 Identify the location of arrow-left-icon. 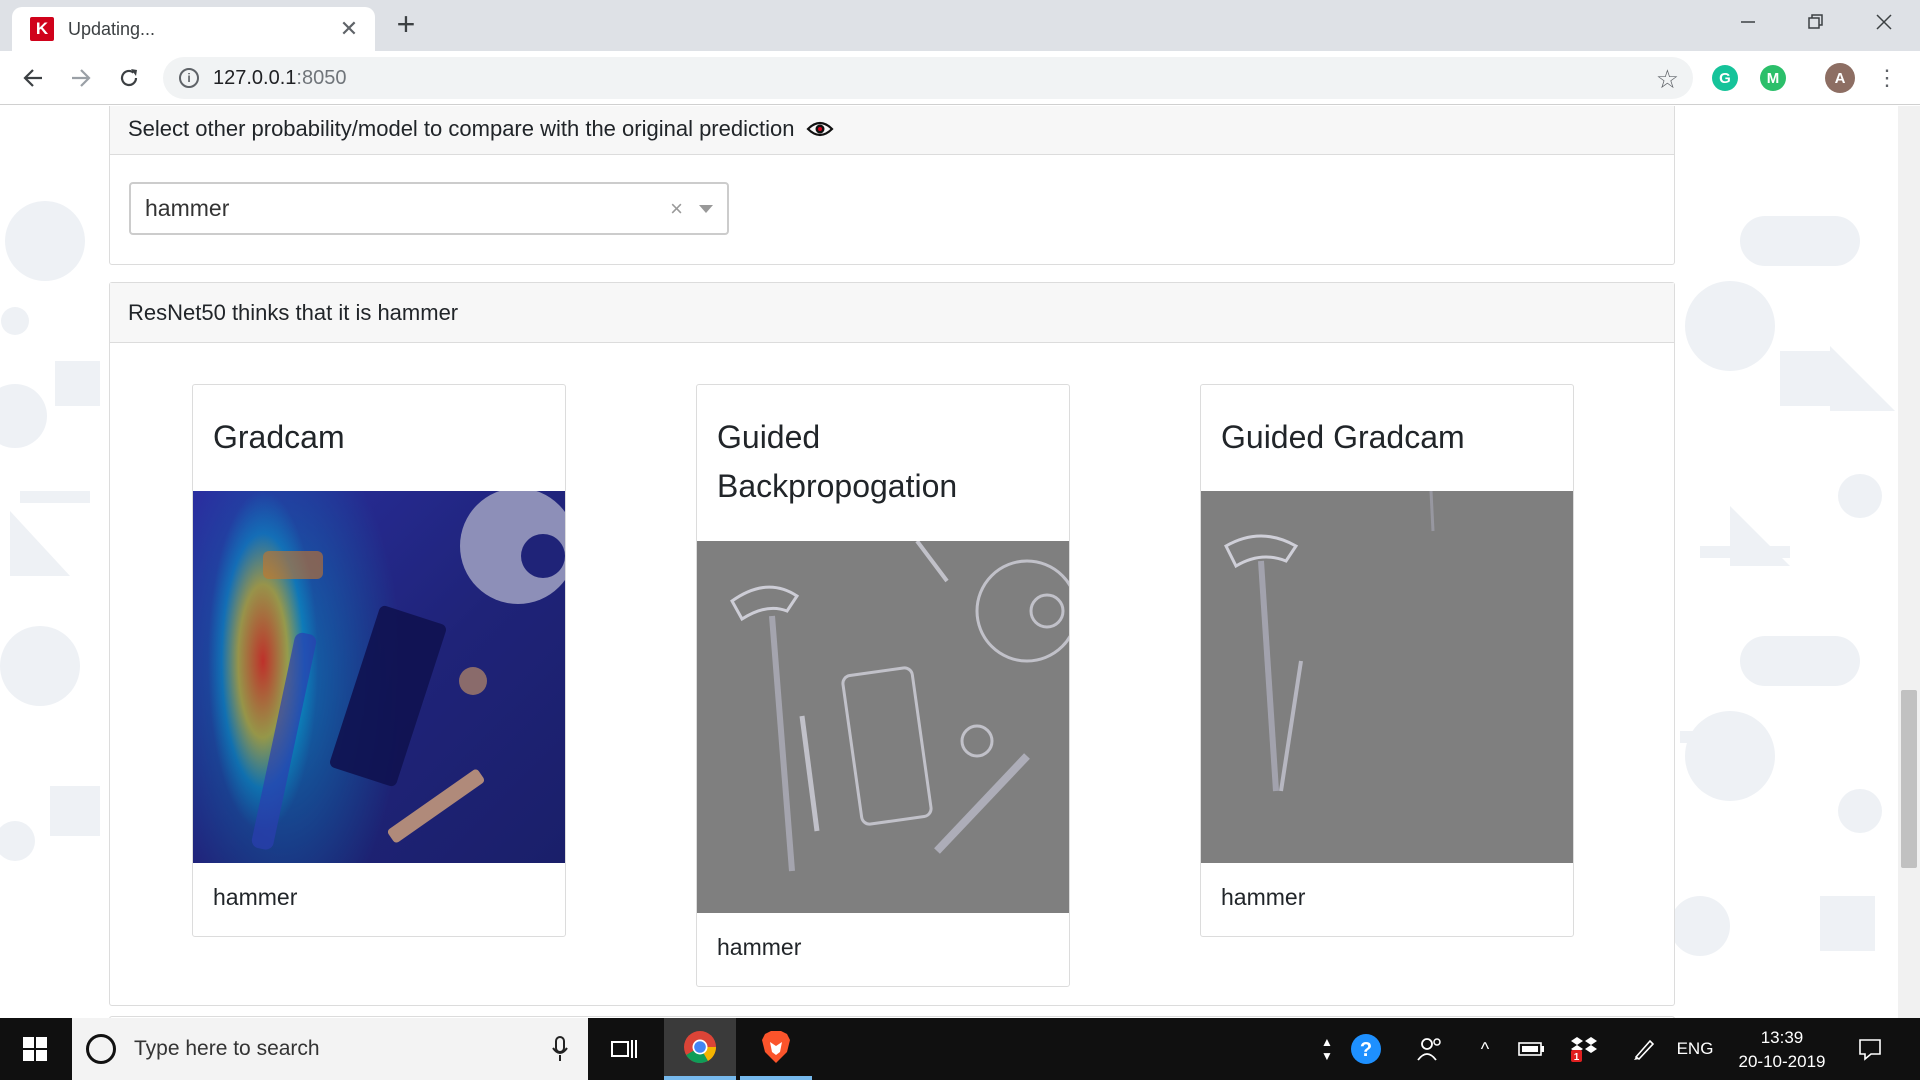
(32, 78).